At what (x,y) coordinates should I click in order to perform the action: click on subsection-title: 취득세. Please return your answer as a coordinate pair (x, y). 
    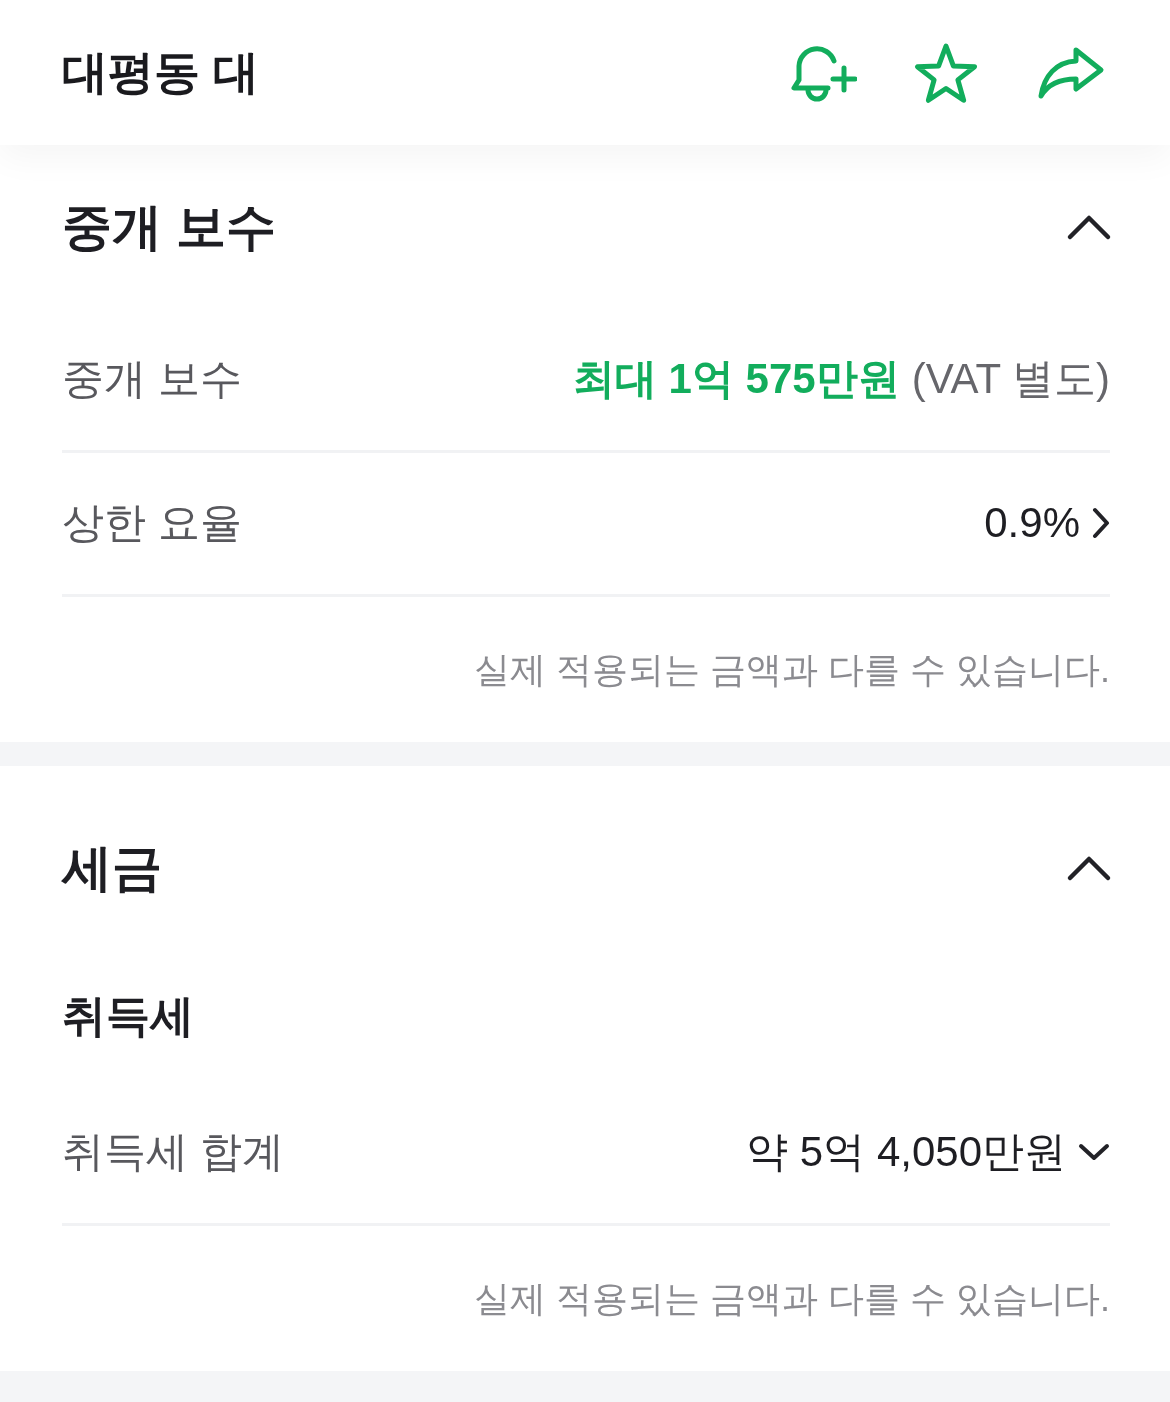
    Looking at the image, I should click on (128, 1015).